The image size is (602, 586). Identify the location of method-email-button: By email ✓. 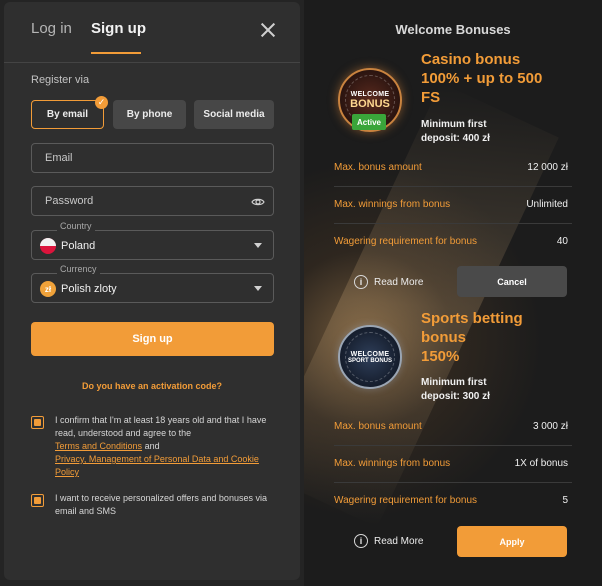
(69, 112).